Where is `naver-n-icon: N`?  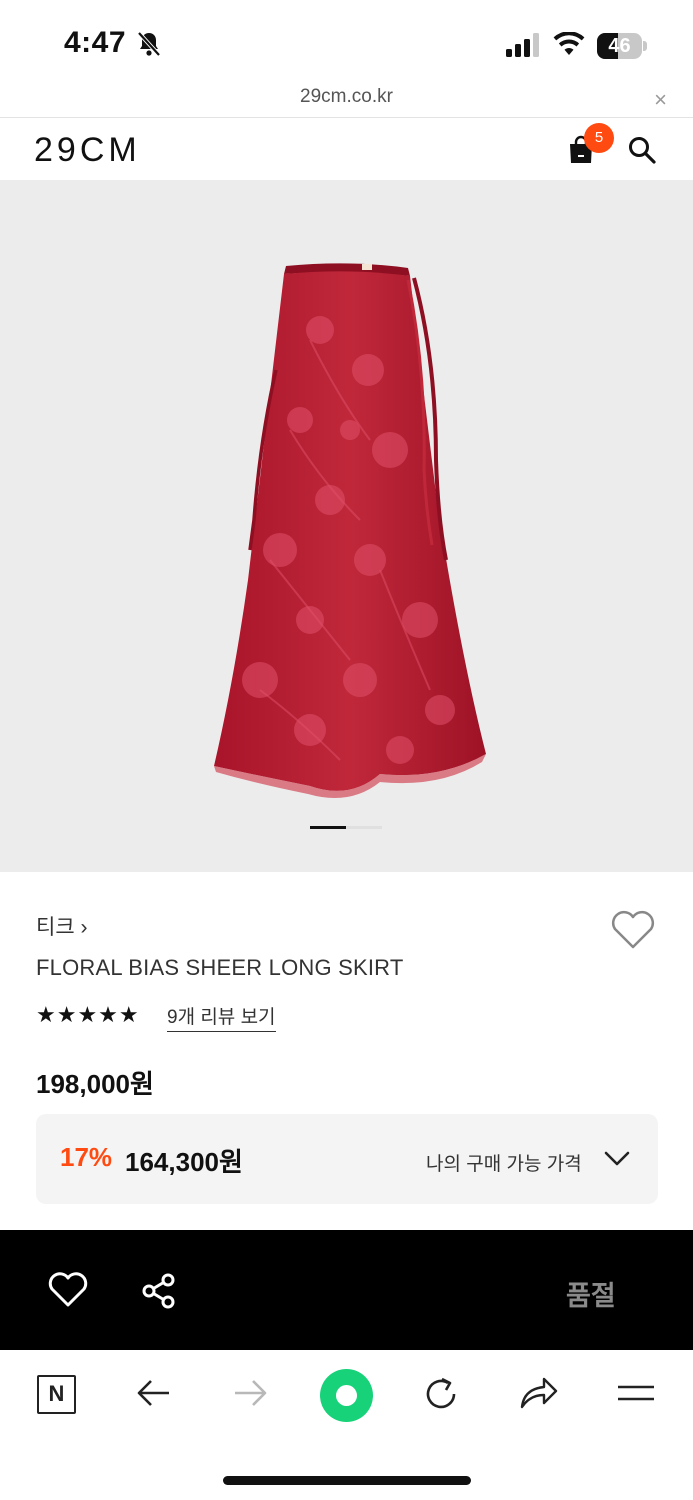
naver-n-icon: N is located at coordinates (56, 1394).